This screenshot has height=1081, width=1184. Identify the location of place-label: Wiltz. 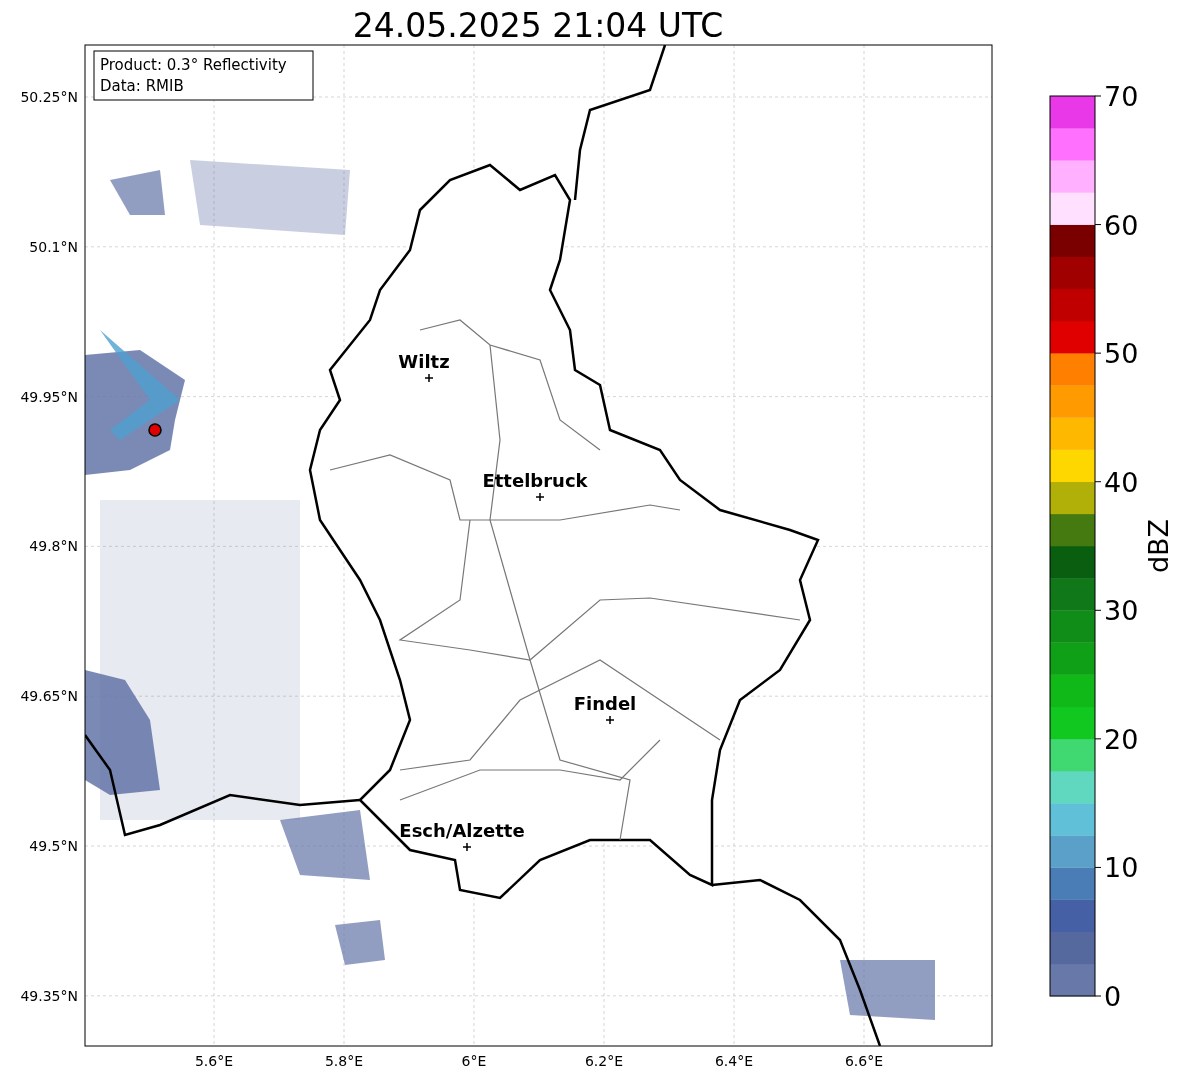
(424, 361).